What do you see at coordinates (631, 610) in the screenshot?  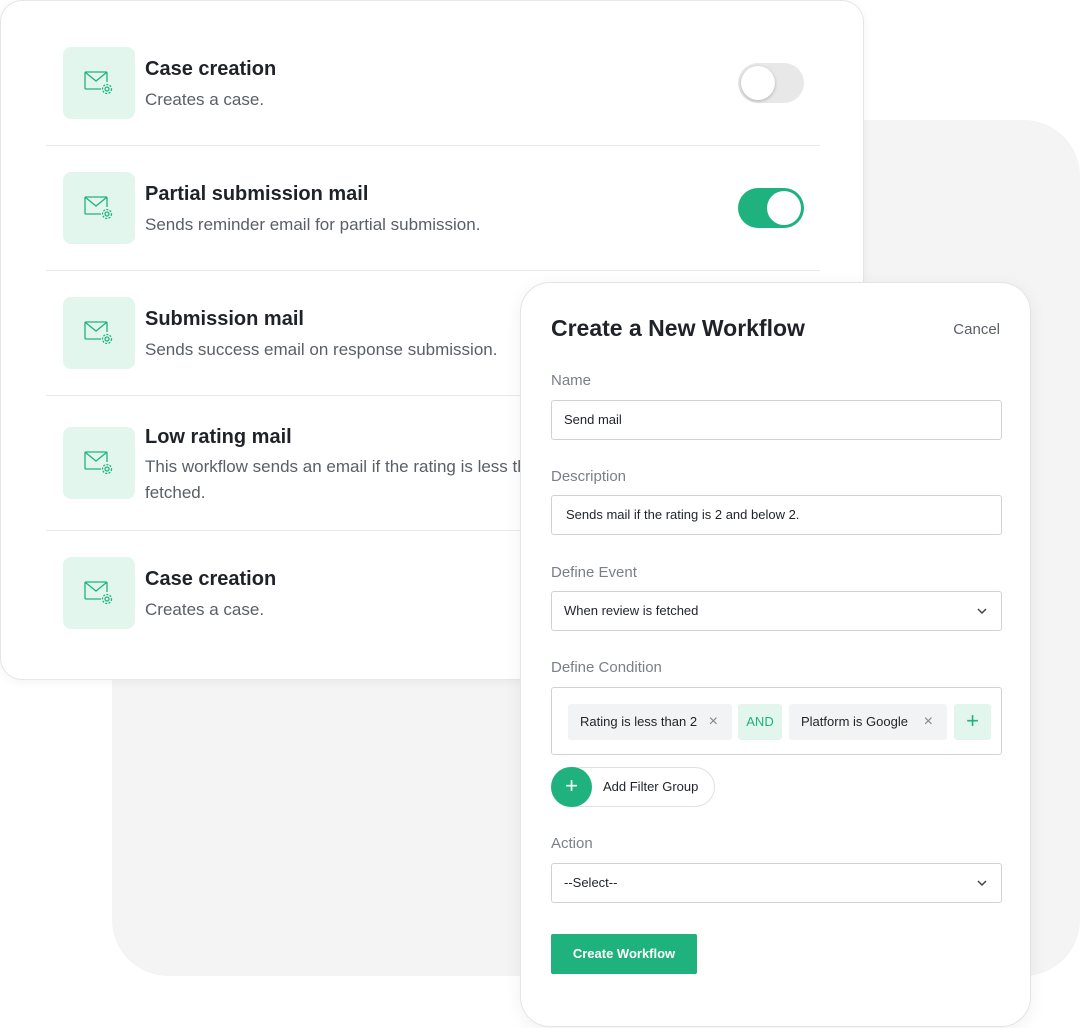 I see `event-select-value: When review is fetched` at bounding box center [631, 610].